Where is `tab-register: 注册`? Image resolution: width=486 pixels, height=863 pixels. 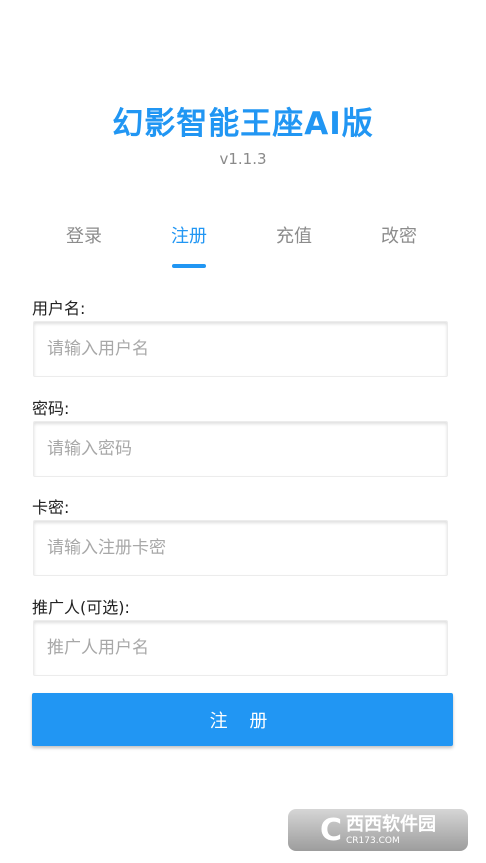
tab-register: 注册 is located at coordinates (189, 235).